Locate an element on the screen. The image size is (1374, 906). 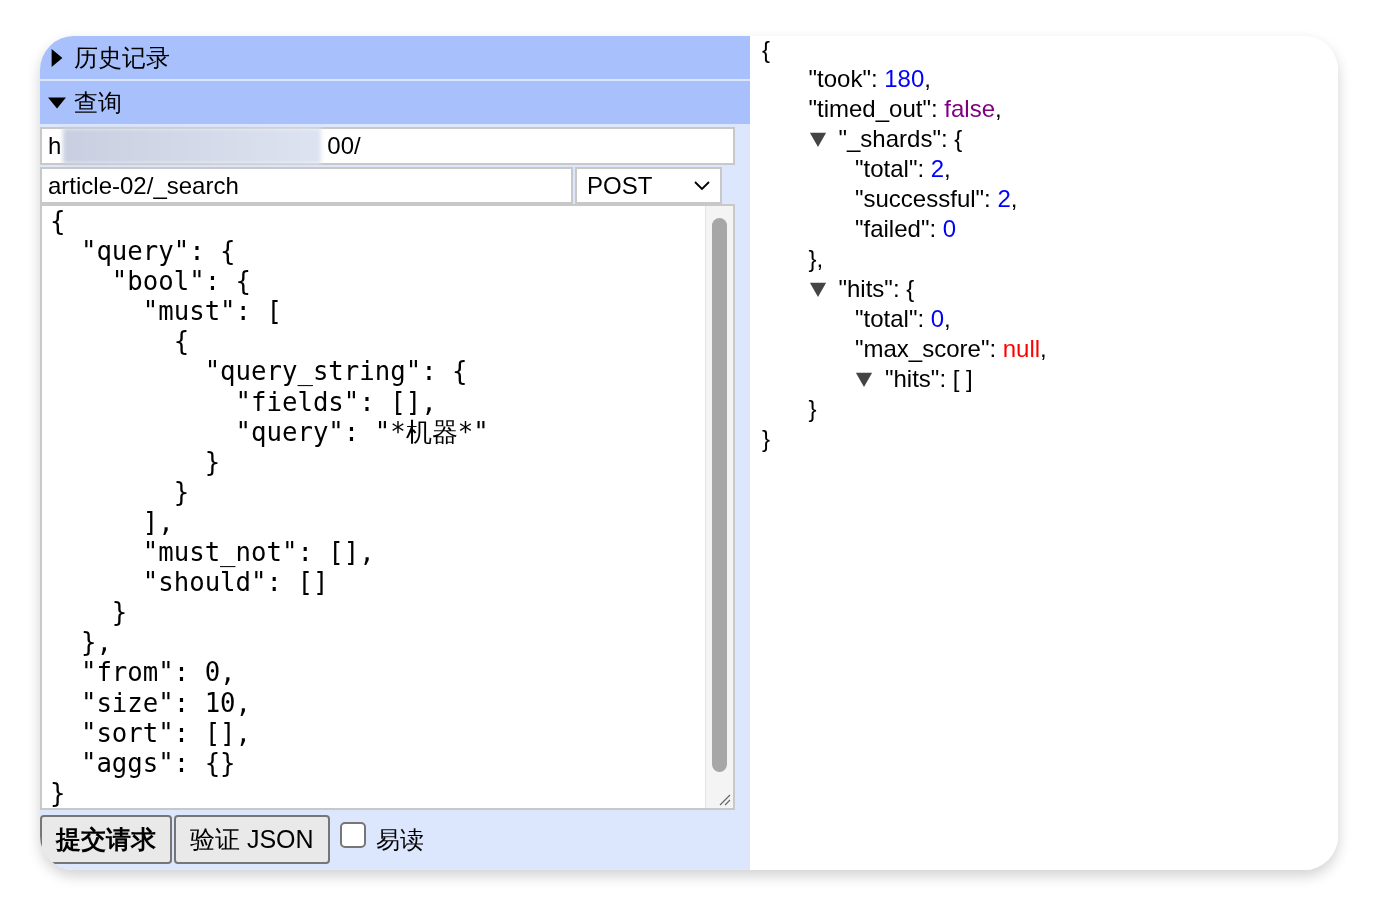
json-entry: "failed": 0 is located at coordinates (906, 229).